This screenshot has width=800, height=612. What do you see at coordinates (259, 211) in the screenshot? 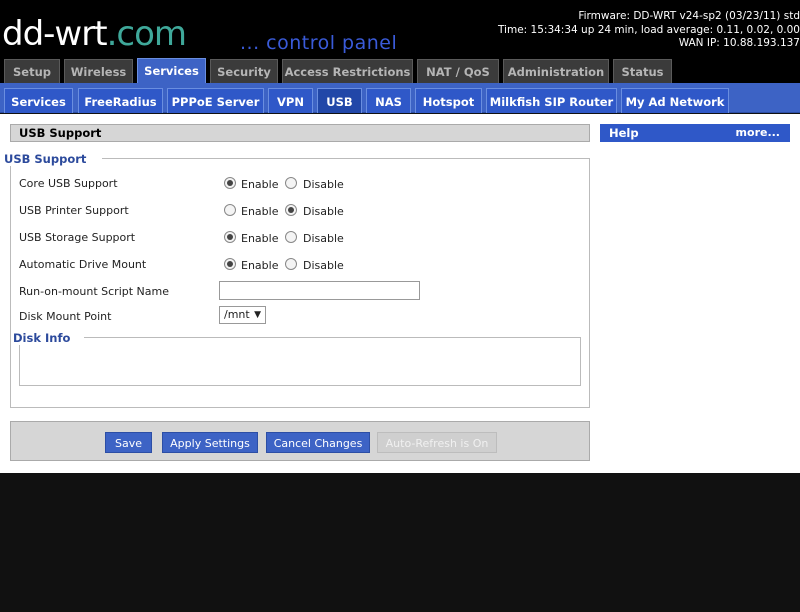
I see `usb-printer-enable-label: Enable` at bounding box center [259, 211].